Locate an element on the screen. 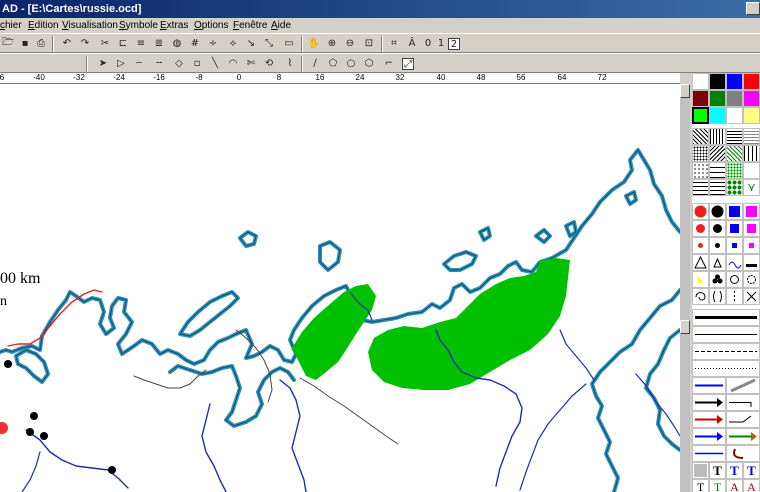 The image size is (760, 492). cut-icon: ✂ is located at coordinates (105, 43).